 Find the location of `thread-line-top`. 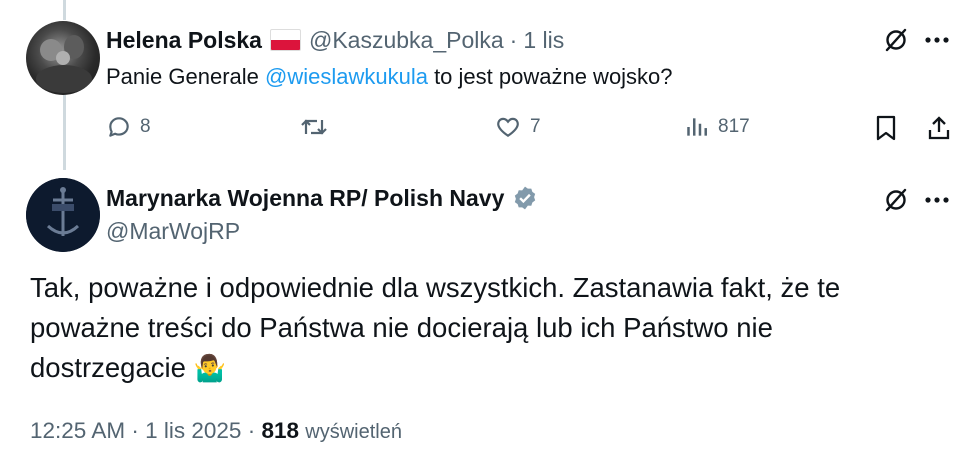

thread-line-top is located at coordinates (64, 10).